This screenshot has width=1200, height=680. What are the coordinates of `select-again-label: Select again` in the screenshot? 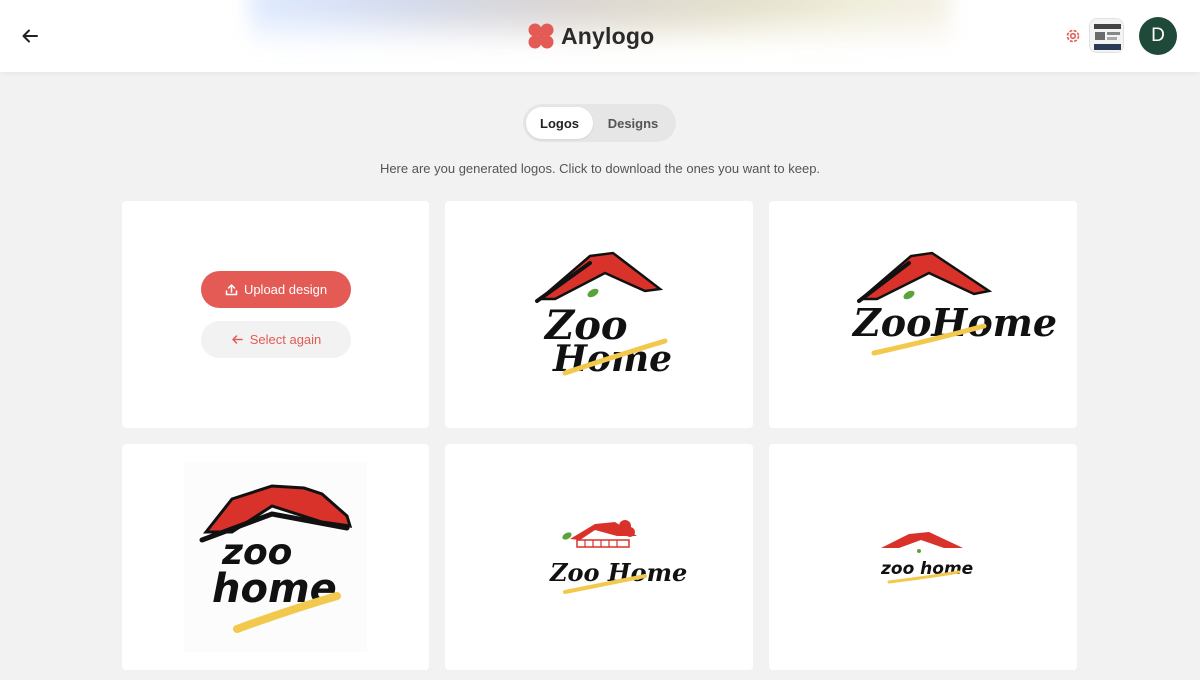 It's located at (285, 339).